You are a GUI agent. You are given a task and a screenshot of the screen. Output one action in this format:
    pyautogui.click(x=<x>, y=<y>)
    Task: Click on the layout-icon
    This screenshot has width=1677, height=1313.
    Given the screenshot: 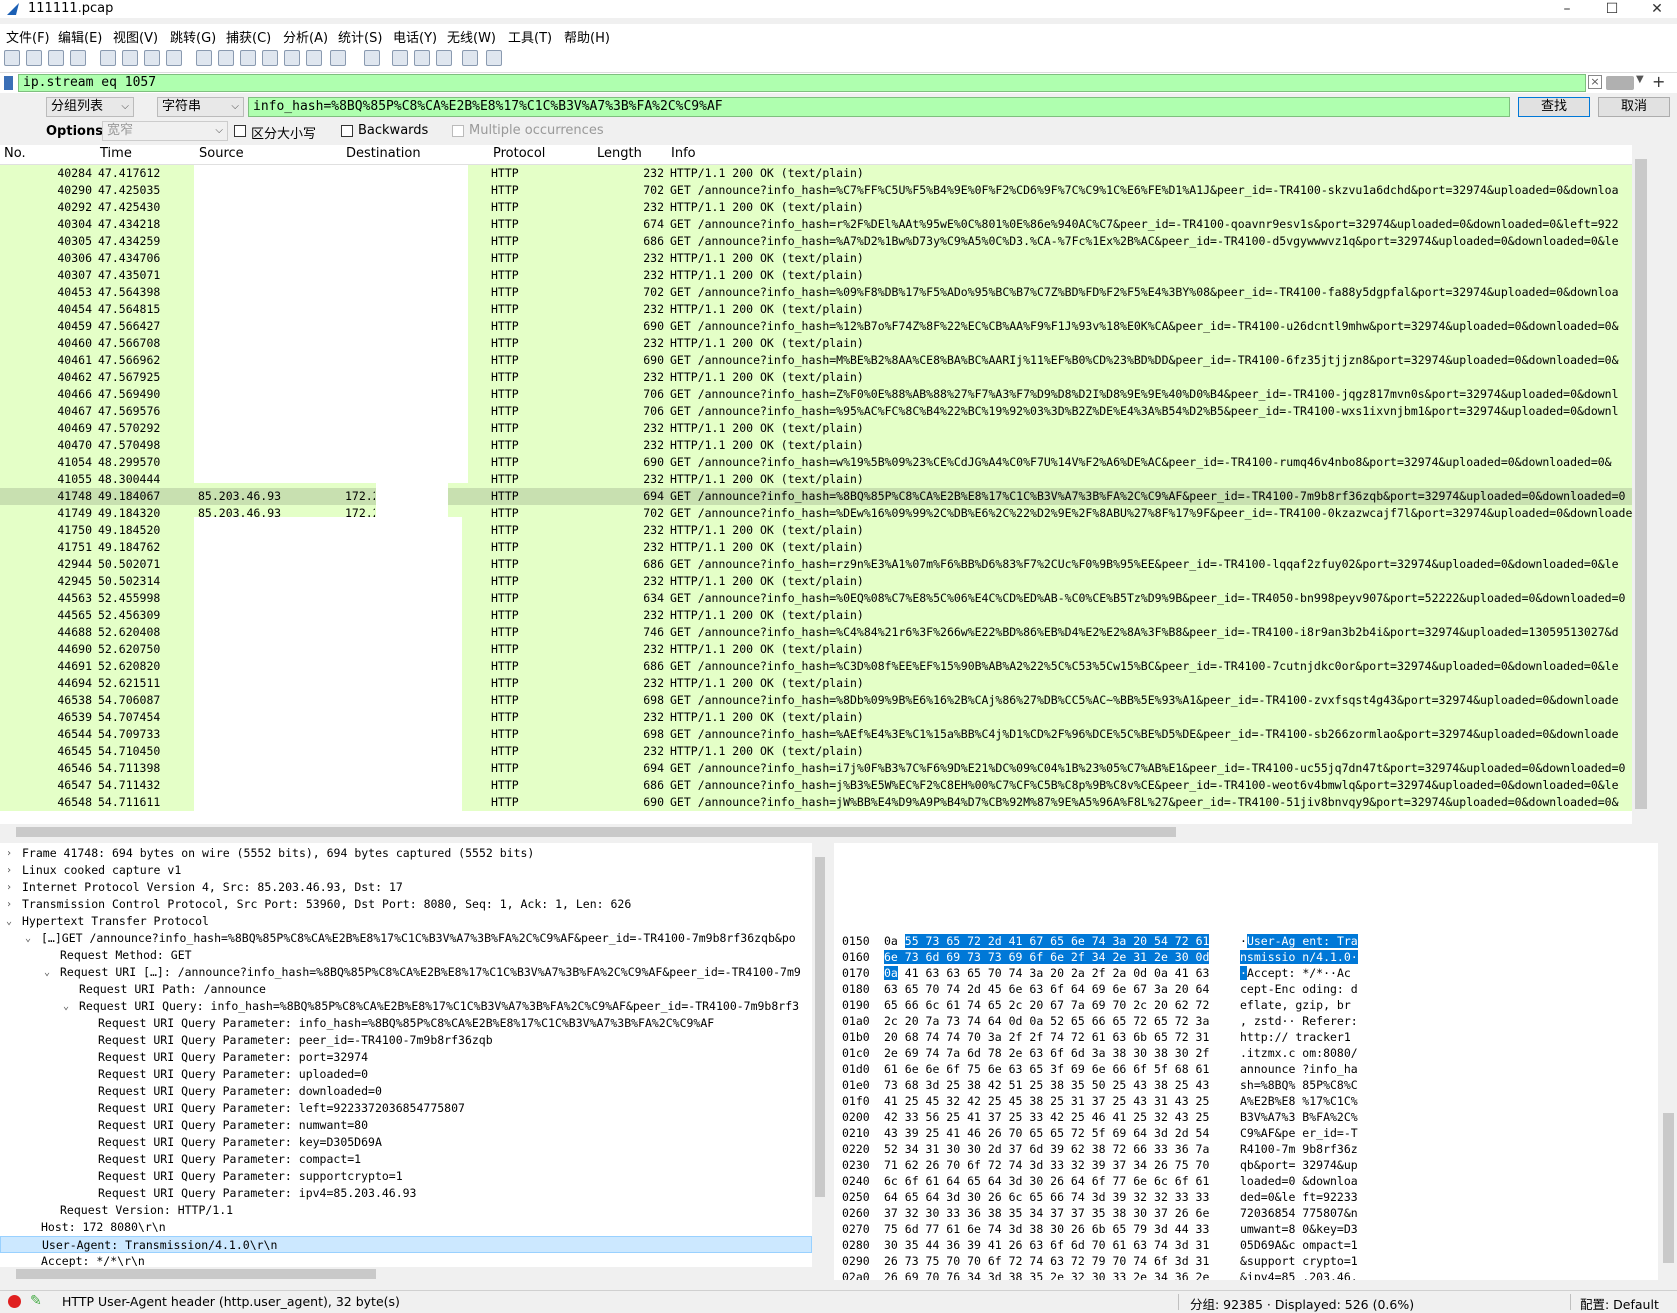 What is the action you would take?
    pyautogui.click(x=494, y=58)
    